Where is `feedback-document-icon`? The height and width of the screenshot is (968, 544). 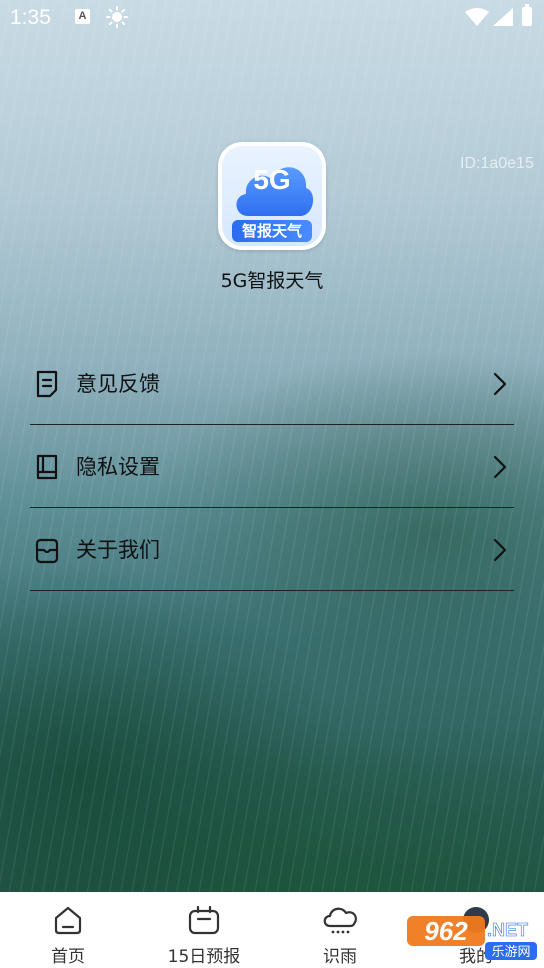
feedback-document-icon is located at coordinates (47, 384).